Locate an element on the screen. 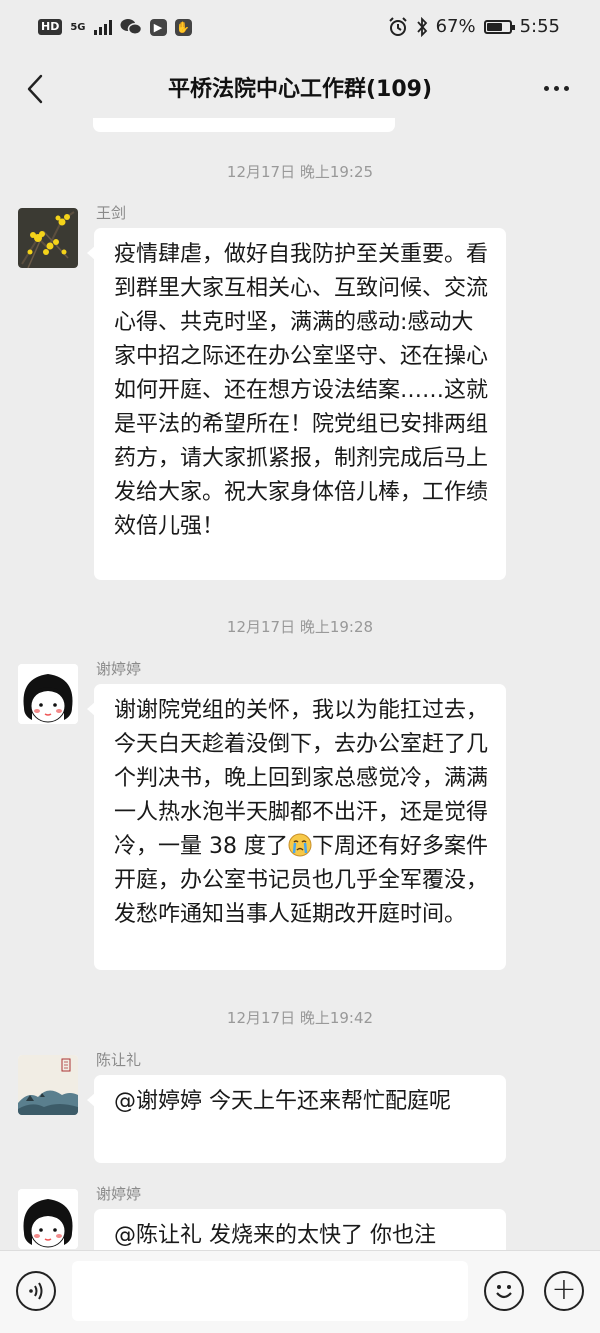 This screenshot has height=1333, width=600. avatar-landscape-image is located at coordinates (48, 1085).